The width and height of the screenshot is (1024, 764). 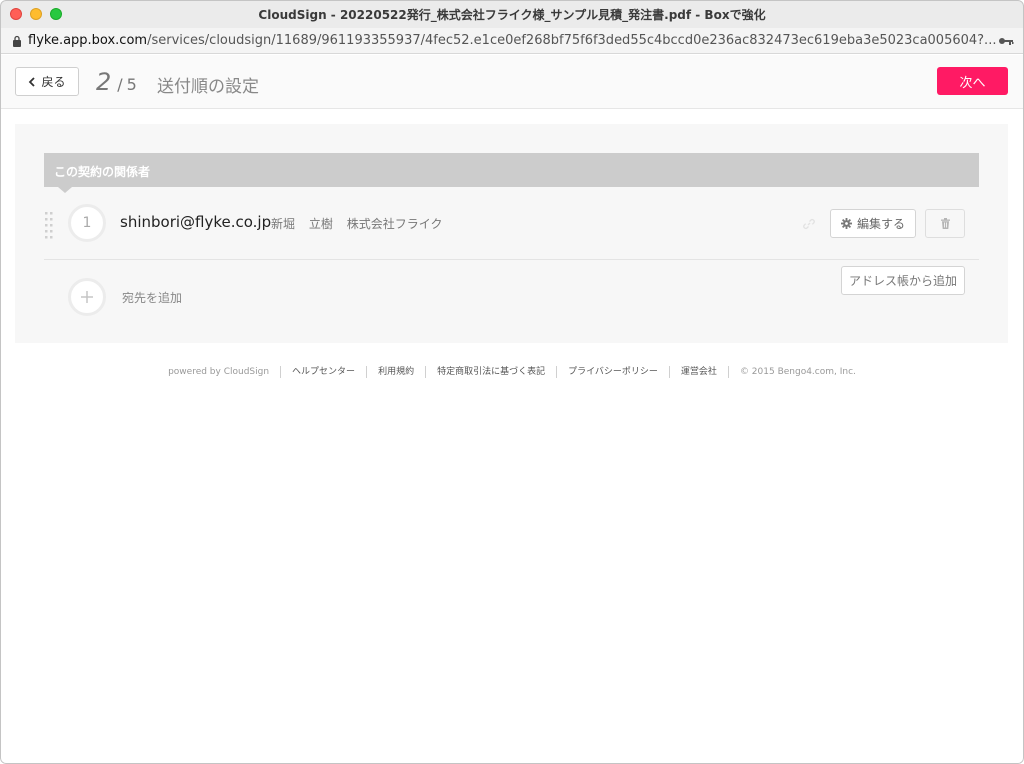 What do you see at coordinates (49, 225) in the screenshot?
I see `drag-handle-icon` at bounding box center [49, 225].